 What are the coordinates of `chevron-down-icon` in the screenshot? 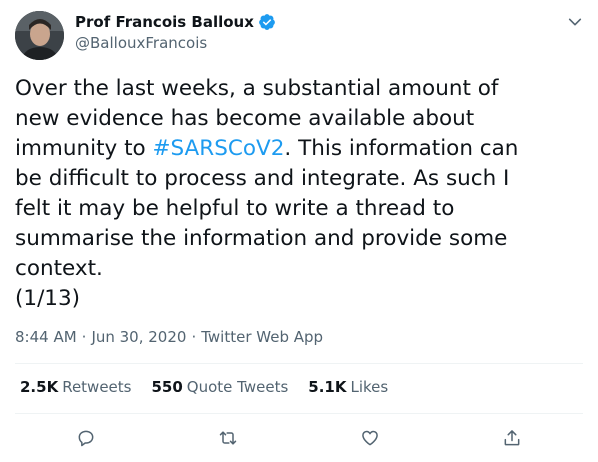 It's located at (575, 22).